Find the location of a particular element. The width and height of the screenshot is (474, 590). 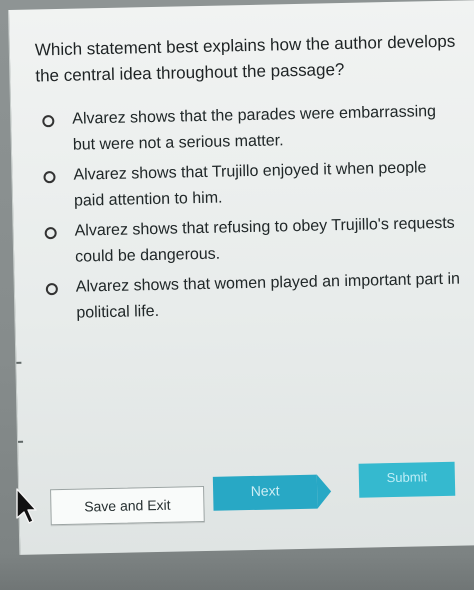

next-button: Next is located at coordinates (265, 492).